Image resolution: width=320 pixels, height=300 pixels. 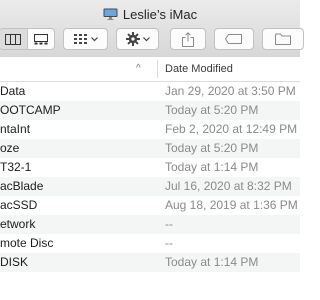 I want to click on window-title: Leslie’s iMac, so click(x=150, y=14).